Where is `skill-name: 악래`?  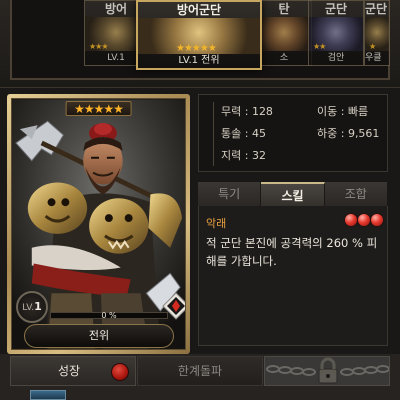 skill-name: 악래 is located at coordinates (216, 223).